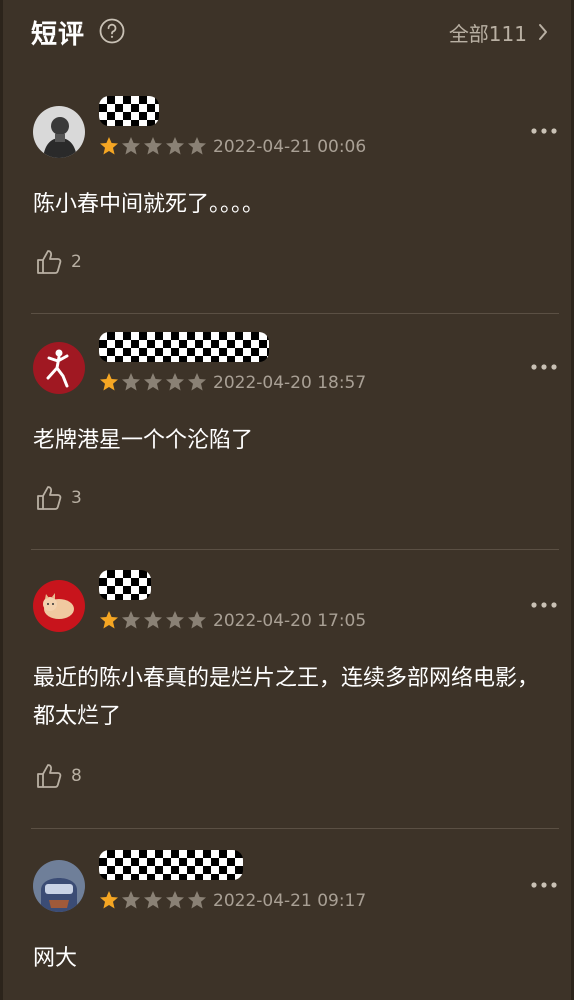  Describe the element at coordinates (76, 776) in the screenshot. I see `like-count: 8` at that location.